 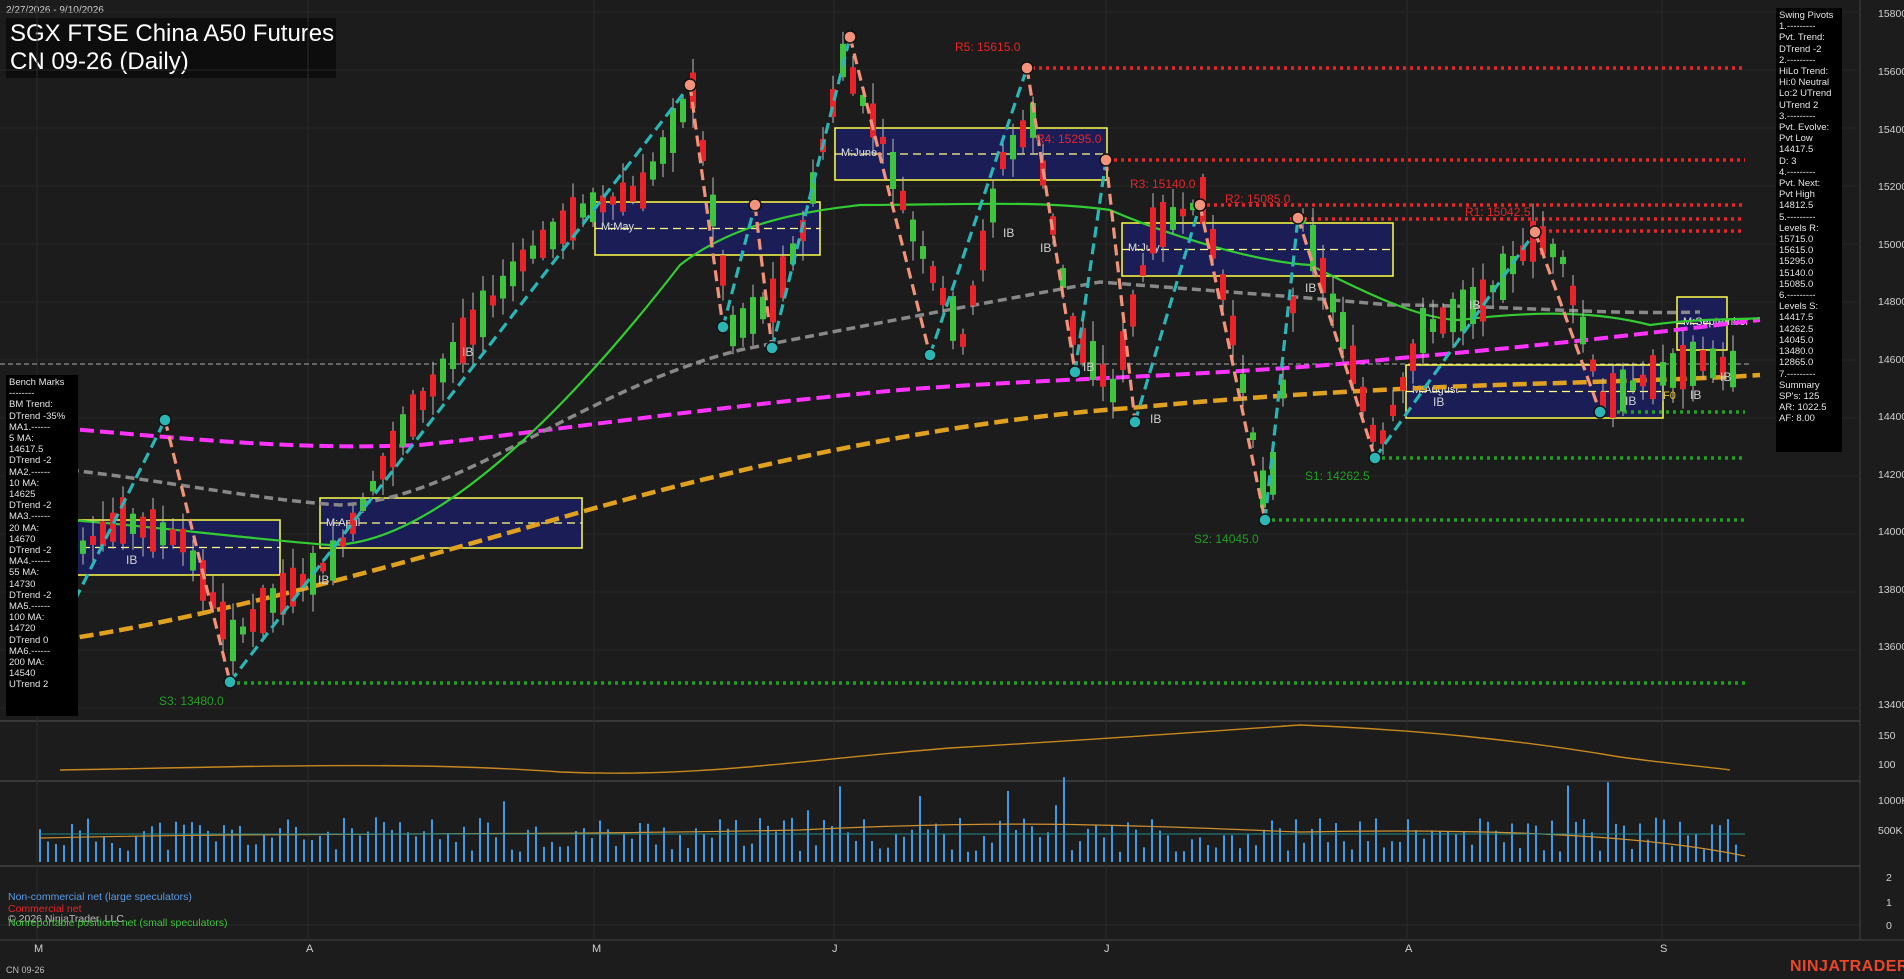 I want to click on level-label-f0: F0, so click(x=1669, y=396).